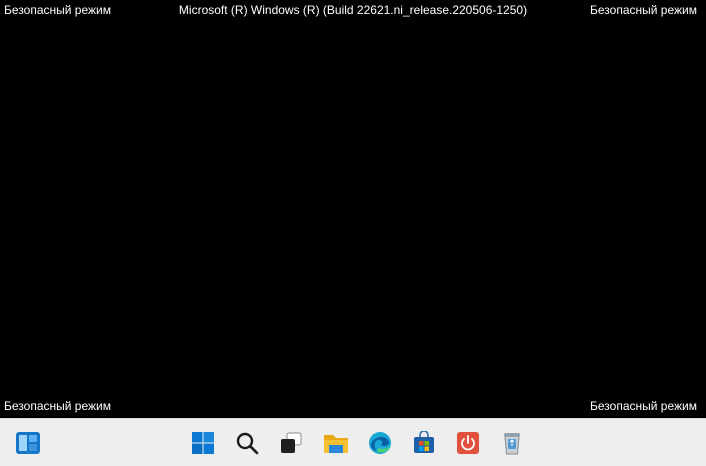  I want to click on recycle-bin-button, so click(512, 443).